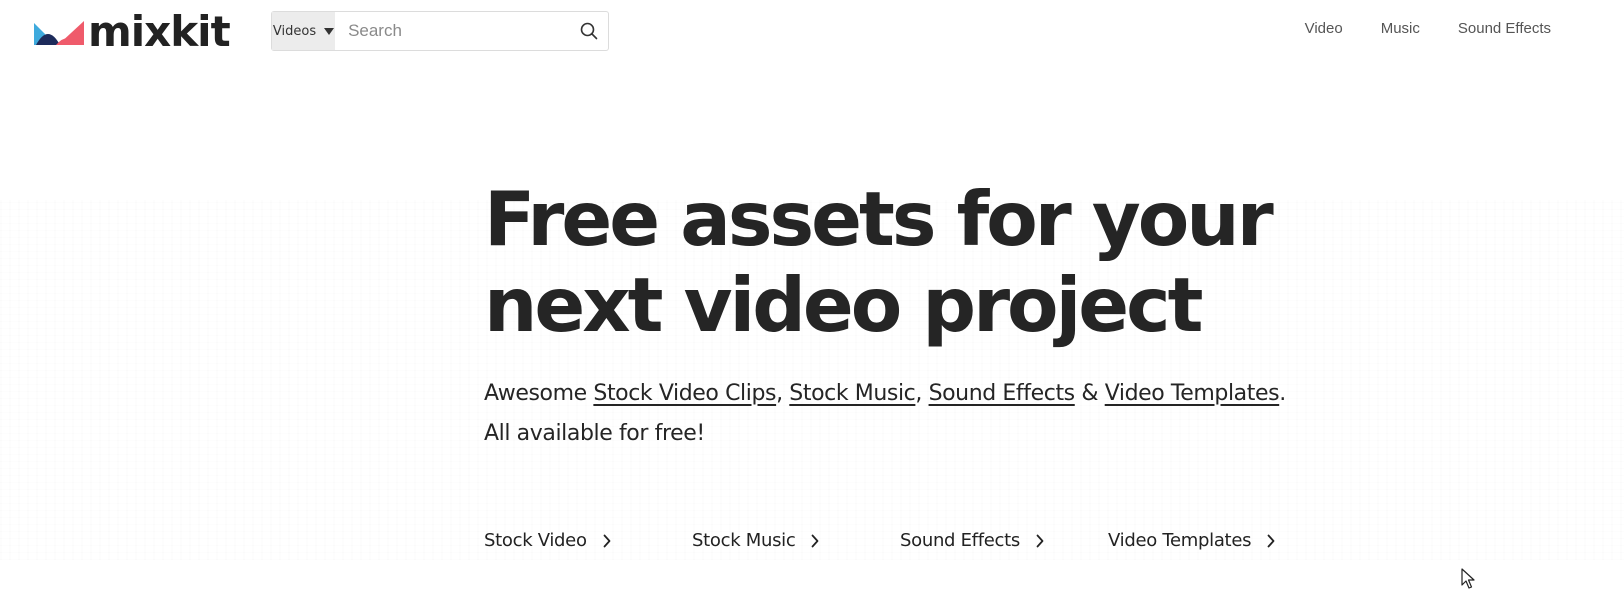  What do you see at coordinates (1089, 393) in the screenshot?
I see `hero-sub-sep-3: &` at bounding box center [1089, 393].